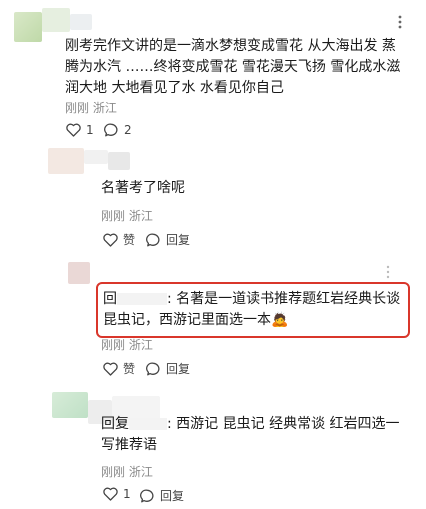 This screenshot has width=426, height=509. I want to click on bowing-emoji: 🙇, so click(280, 320).